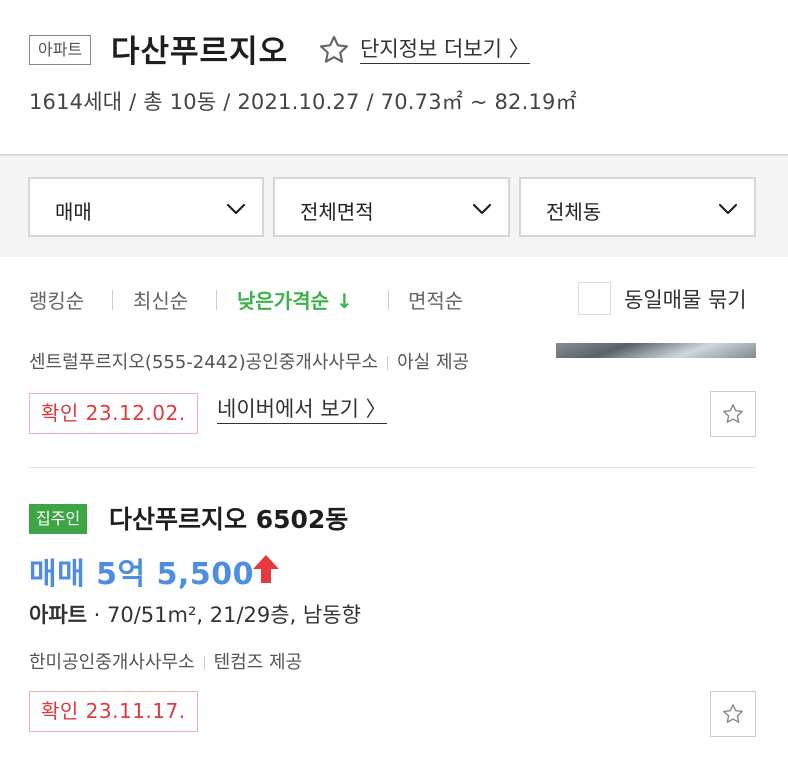  I want to click on complex-type-badge: 아파트, so click(60, 50).